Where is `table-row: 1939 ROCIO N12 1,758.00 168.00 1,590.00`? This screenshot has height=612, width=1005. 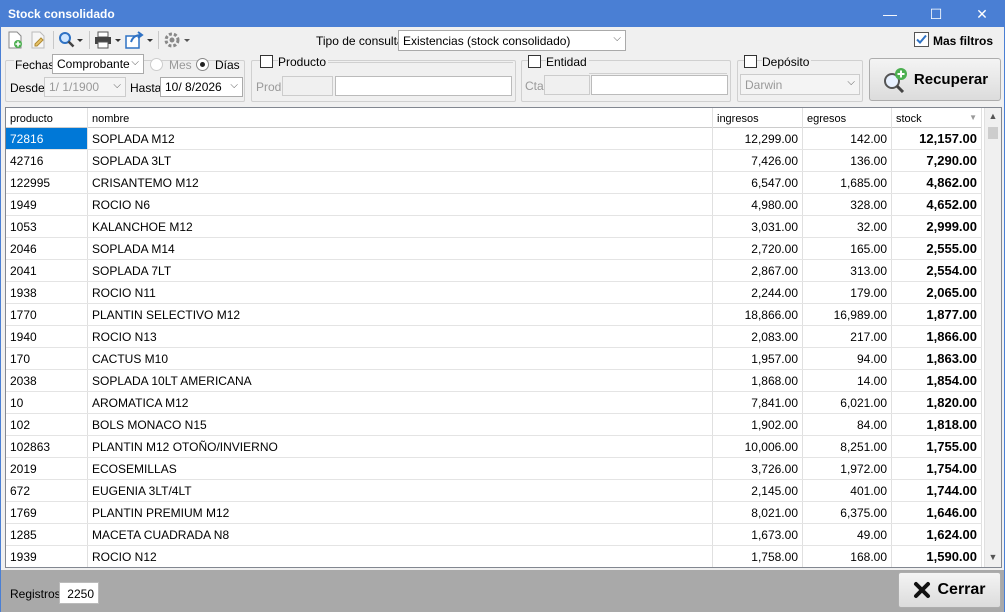 table-row: 1939 ROCIO N12 1,758.00 168.00 1,590.00 is located at coordinates (494, 556).